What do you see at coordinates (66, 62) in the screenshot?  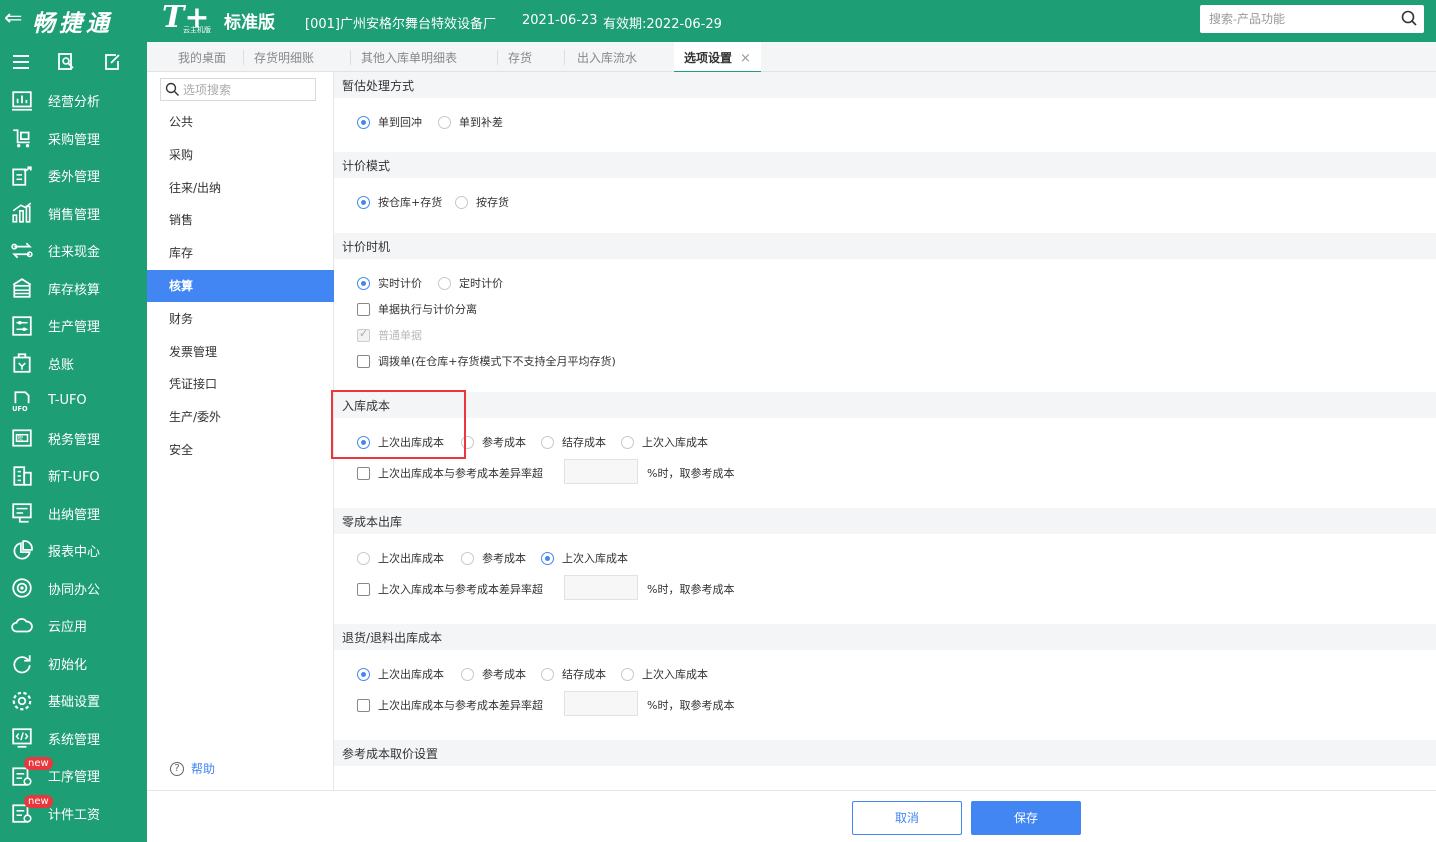 I see `search-doc-icon` at bounding box center [66, 62].